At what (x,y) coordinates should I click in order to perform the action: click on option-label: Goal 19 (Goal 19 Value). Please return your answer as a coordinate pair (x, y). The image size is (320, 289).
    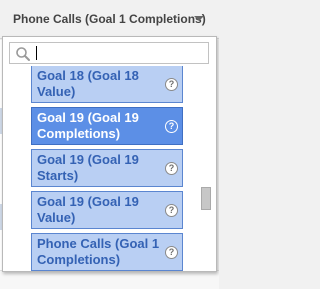
    Looking at the image, I should click on (88, 209).